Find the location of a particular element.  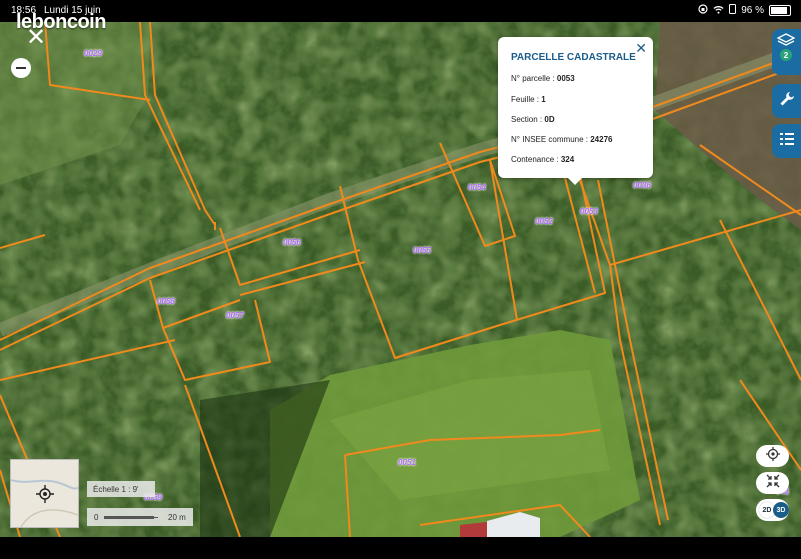

legend-list-icon is located at coordinates (787, 141).